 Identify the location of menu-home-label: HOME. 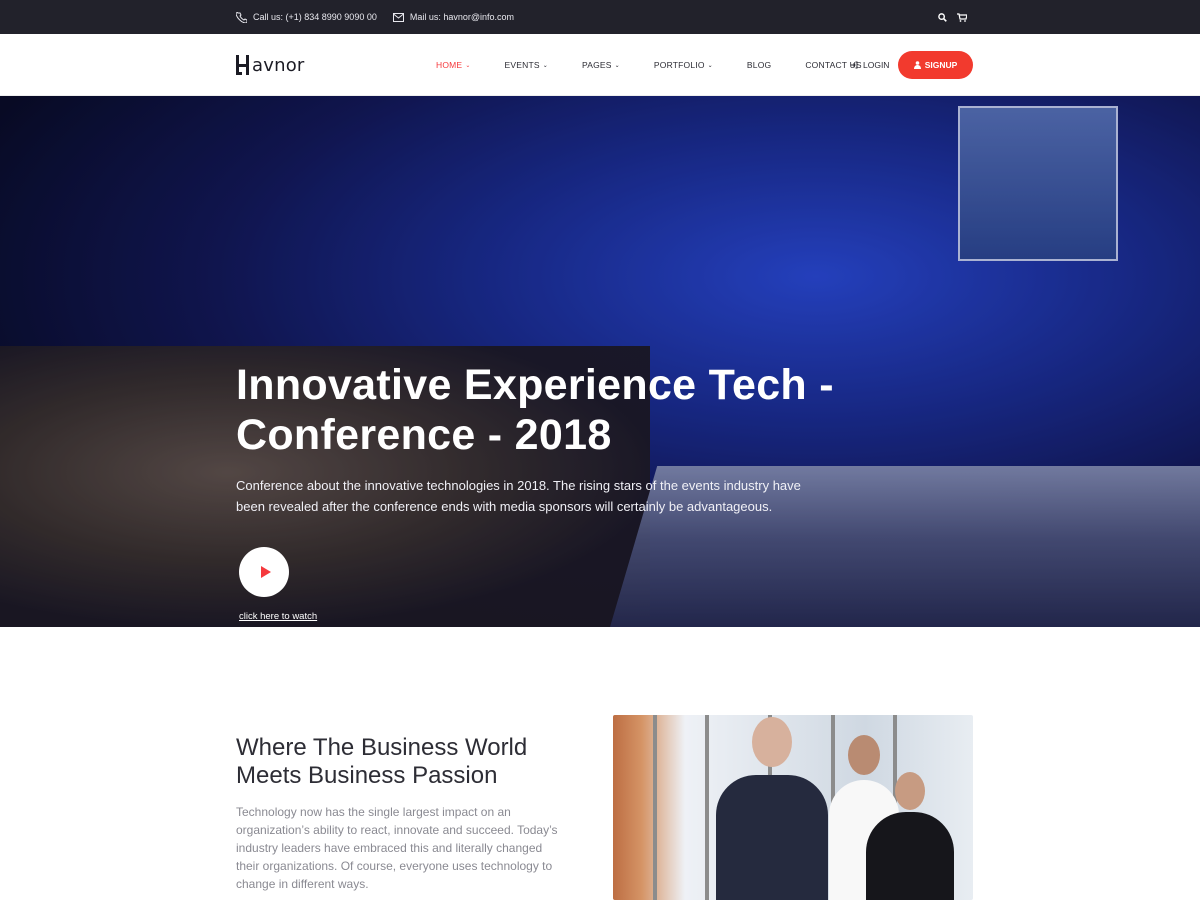
(449, 65).